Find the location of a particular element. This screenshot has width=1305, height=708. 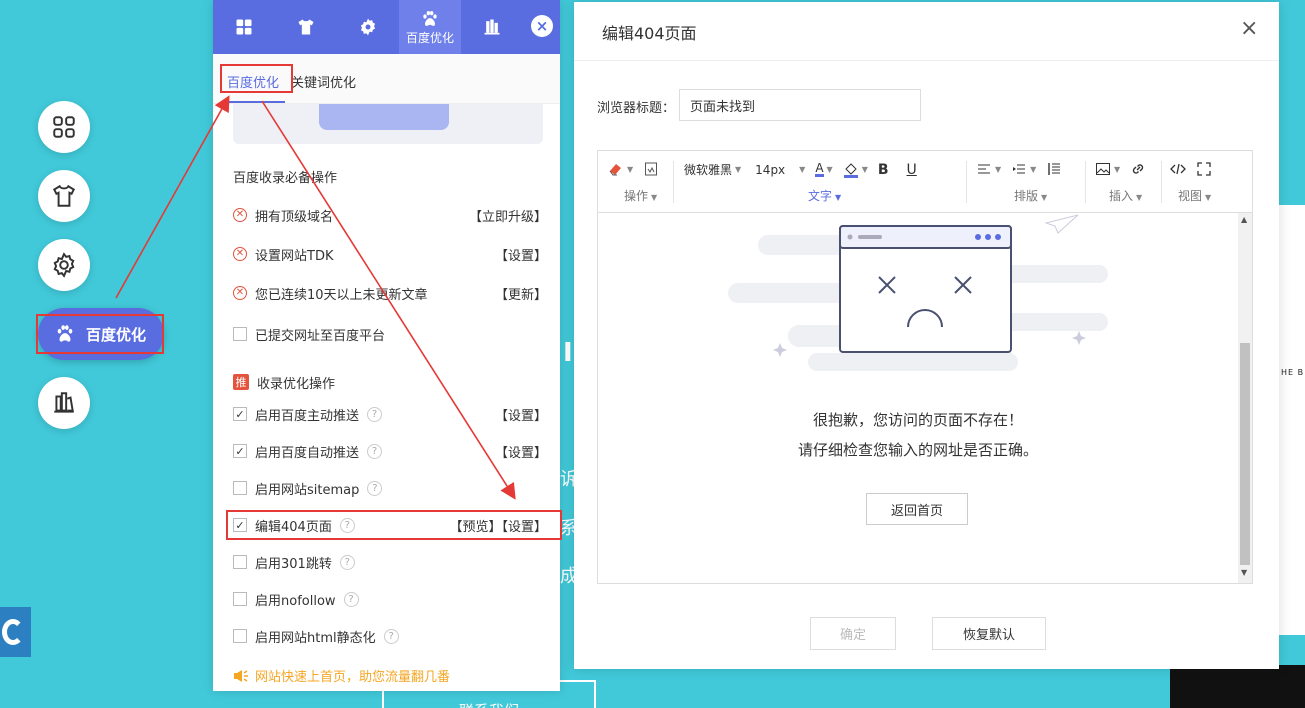

toolbar-group-layout: ▼ ▼ 排版 ▼ is located at coordinates (1031, 182).